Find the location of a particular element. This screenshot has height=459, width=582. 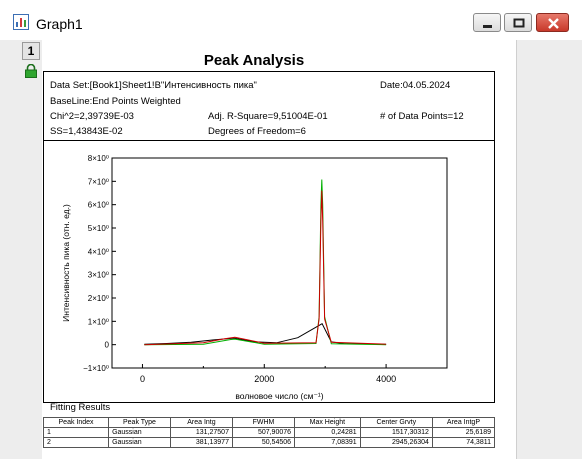

lock-icon is located at coordinates (31, 71).